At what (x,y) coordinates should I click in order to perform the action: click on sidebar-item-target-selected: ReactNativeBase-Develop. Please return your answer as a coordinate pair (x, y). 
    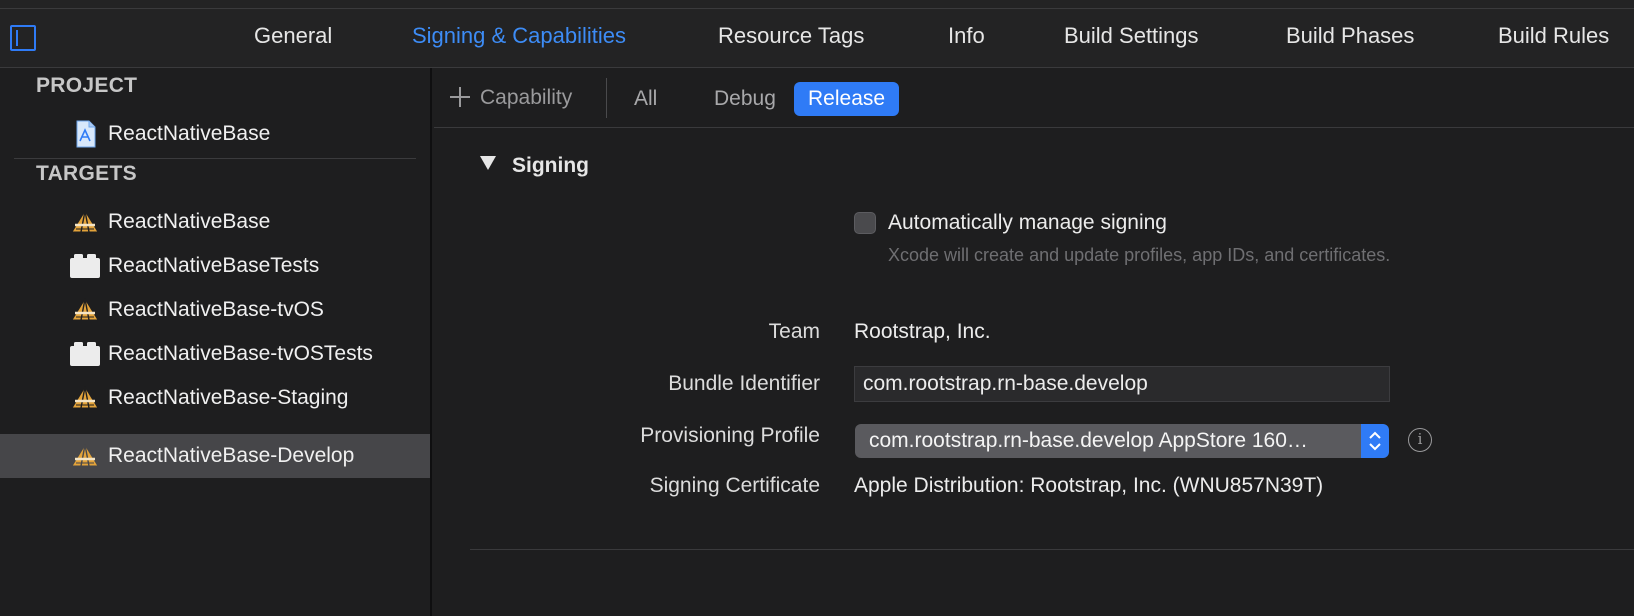
    Looking at the image, I should click on (215, 456).